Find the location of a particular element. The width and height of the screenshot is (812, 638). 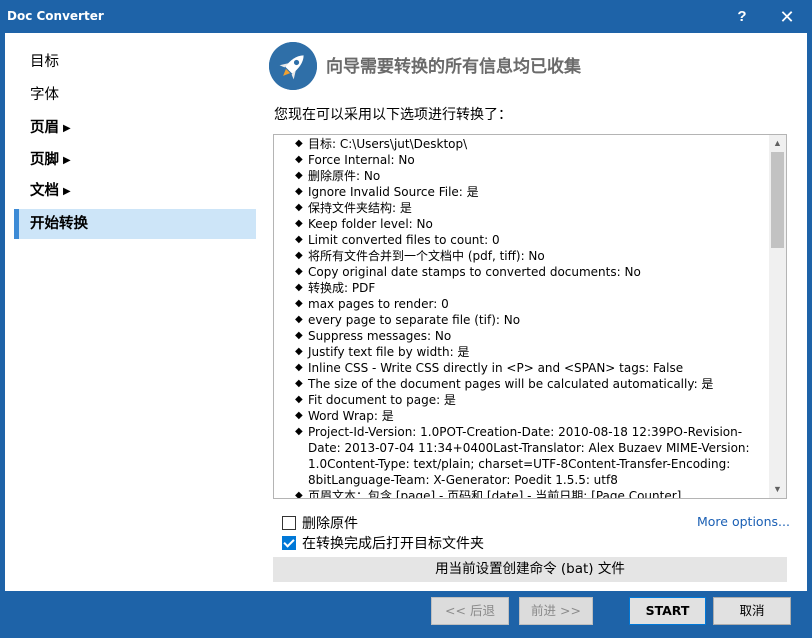

sidebar-item-start-conversion: 开始转换 is located at coordinates (135, 224).